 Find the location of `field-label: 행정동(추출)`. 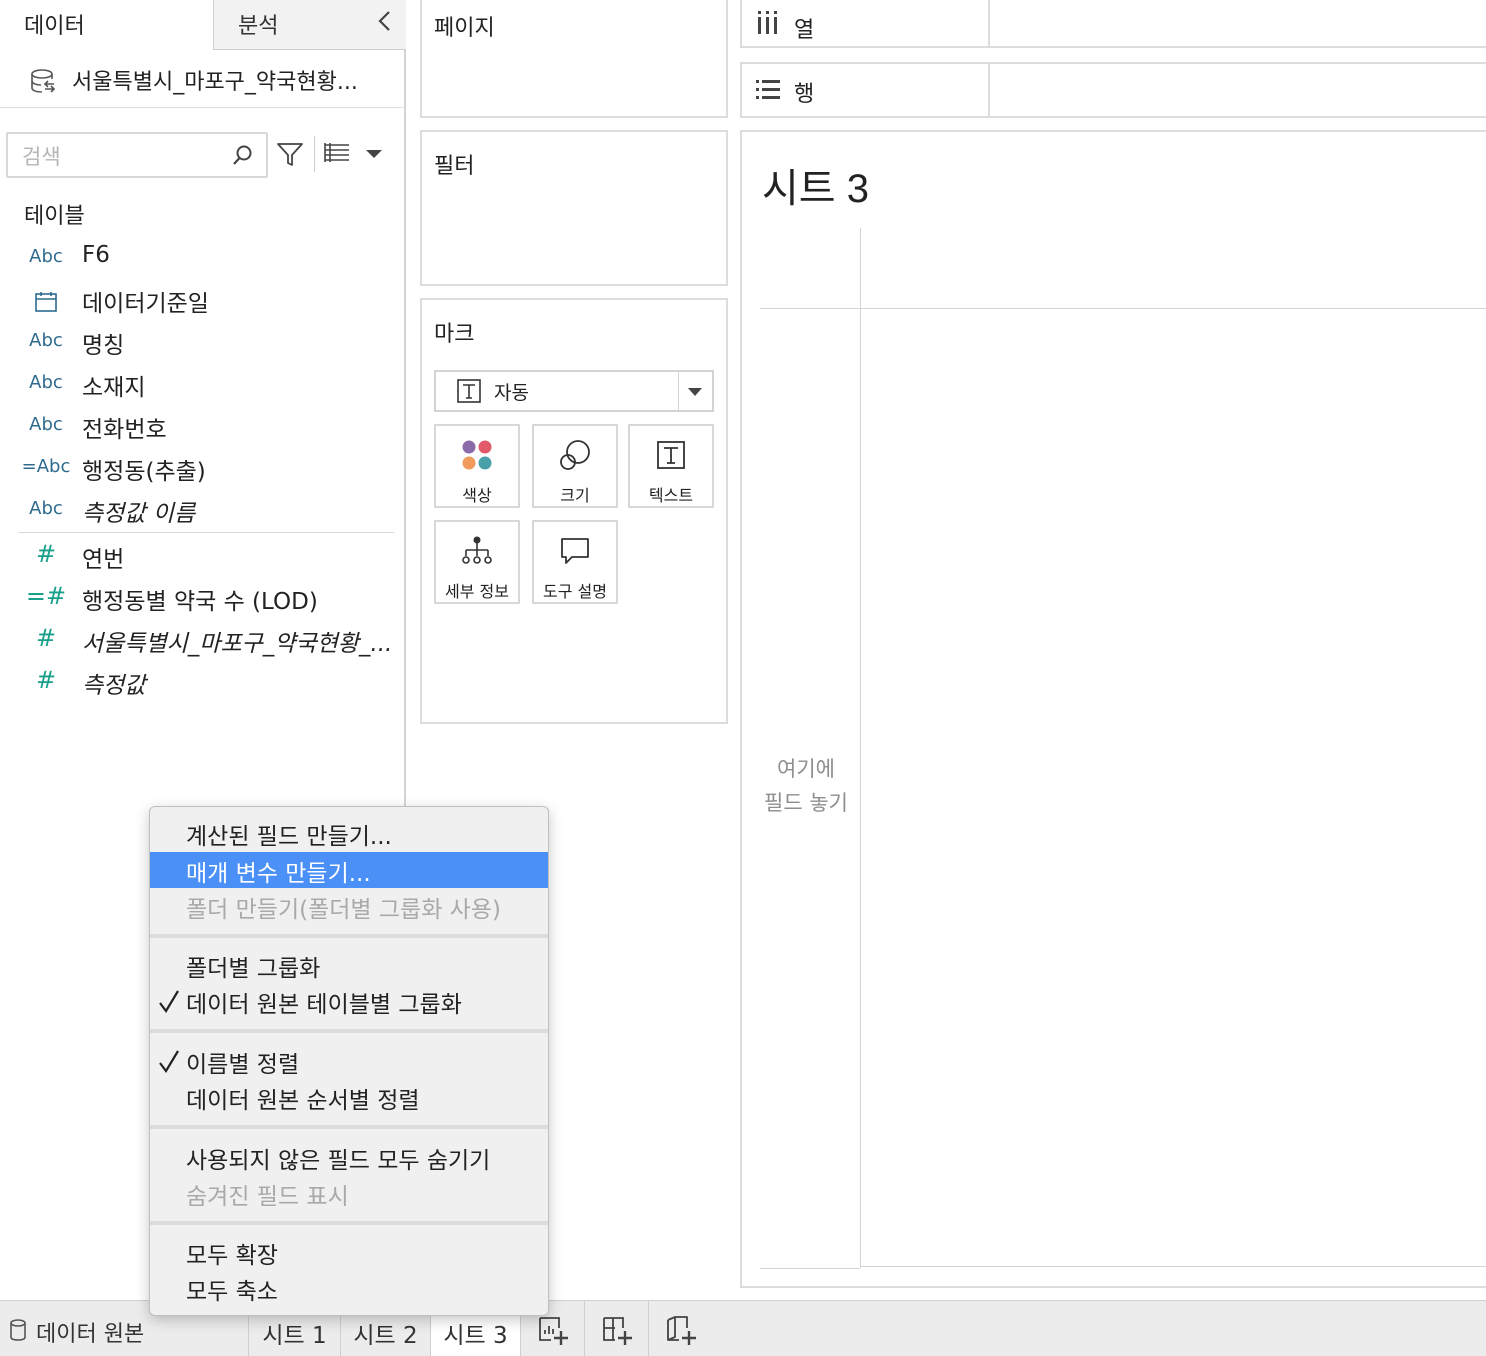

field-label: 행정동(추출) is located at coordinates (144, 472).